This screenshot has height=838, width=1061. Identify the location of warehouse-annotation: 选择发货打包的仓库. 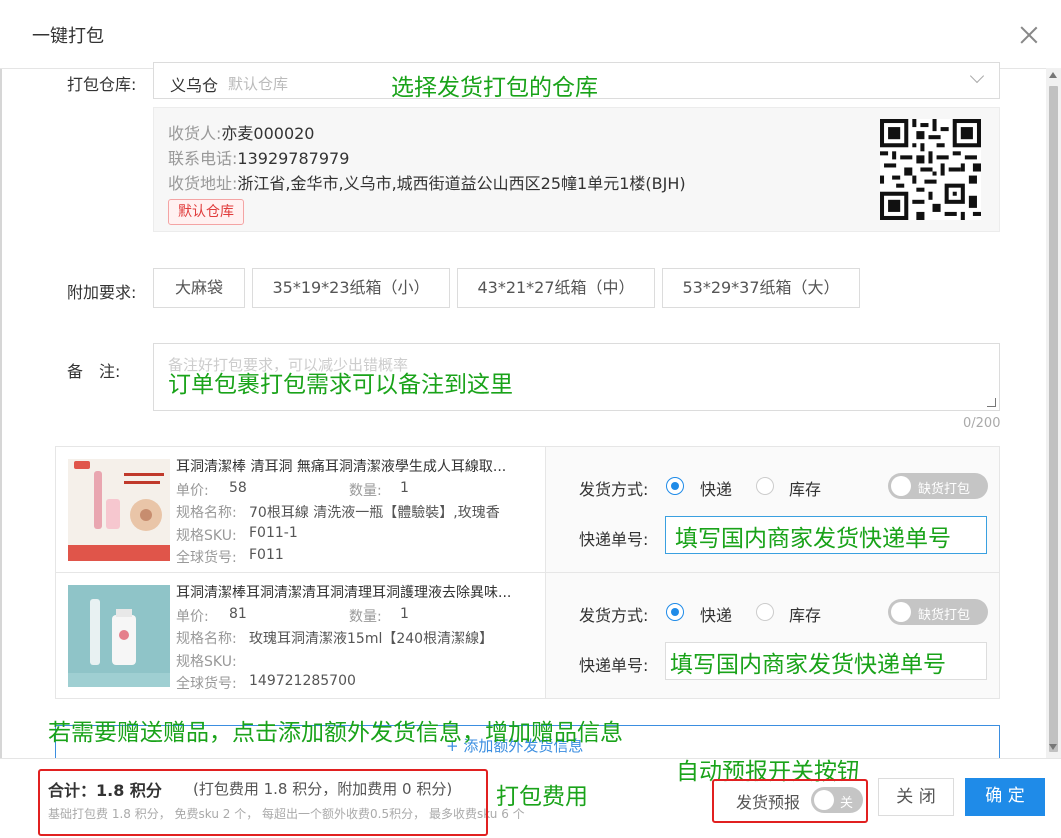
(494, 88).